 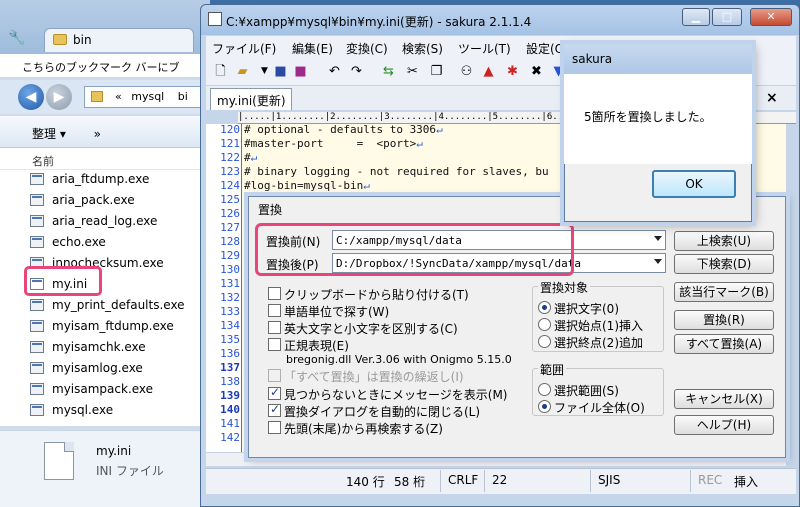 I want to click on undo-icon: ↶, so click(x=334, y=71).